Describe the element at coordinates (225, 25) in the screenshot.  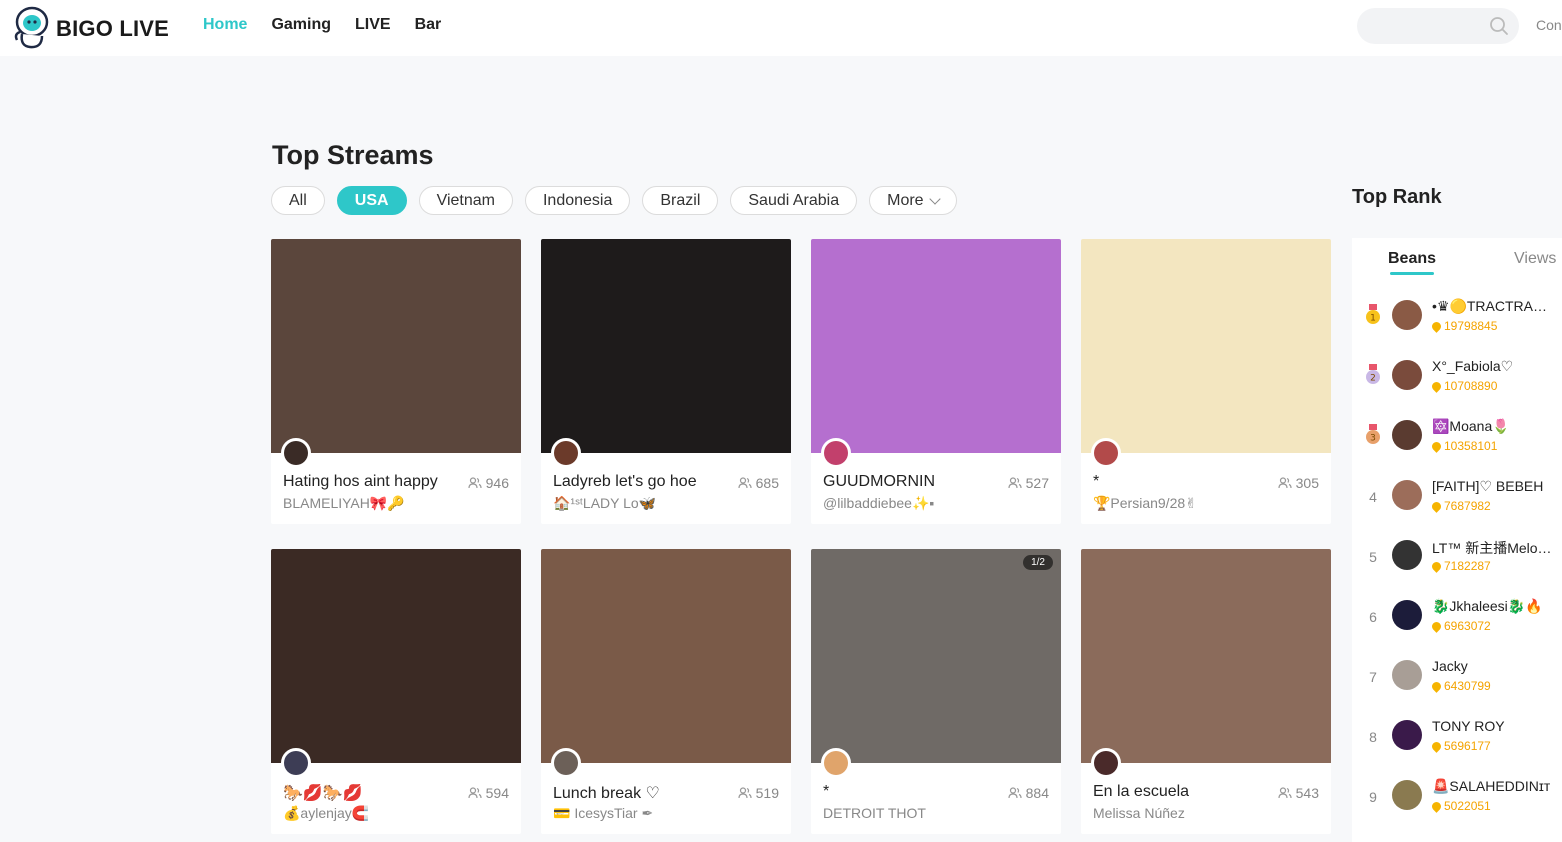
I see `nav-home: Home` at that location.